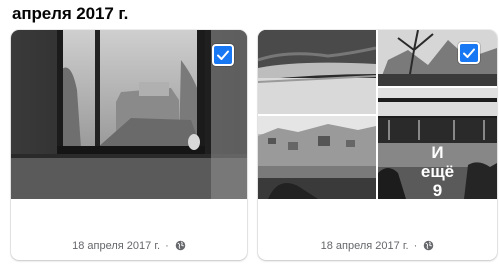 This screenshot has height=272, width=499. I want to click on more-photos-text-line1: И, so click(437, 152).